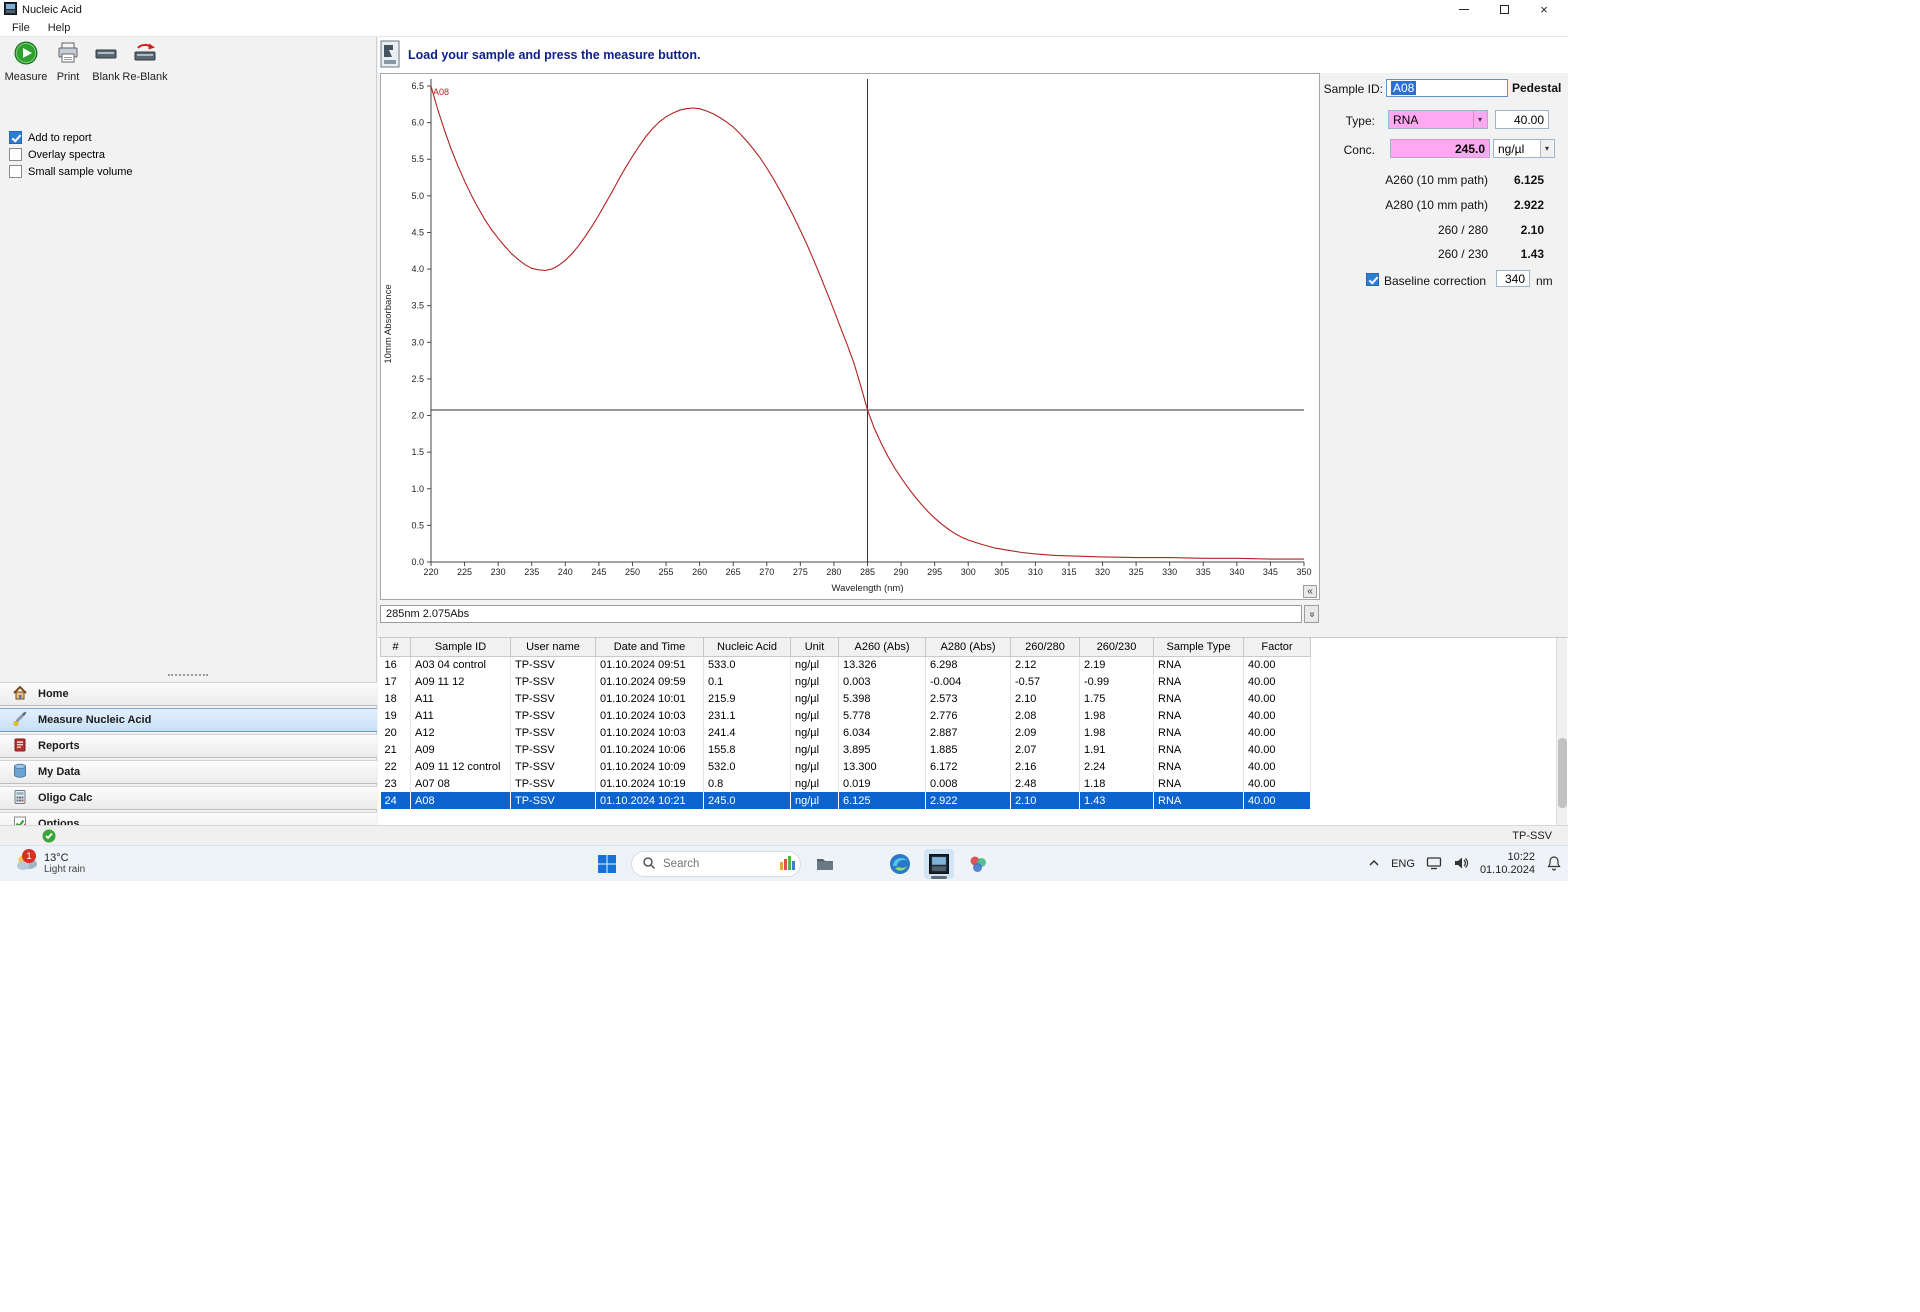 This screenshot has width=1920, height=1312. I want to click on column-header: Unit, so click(814, 647).